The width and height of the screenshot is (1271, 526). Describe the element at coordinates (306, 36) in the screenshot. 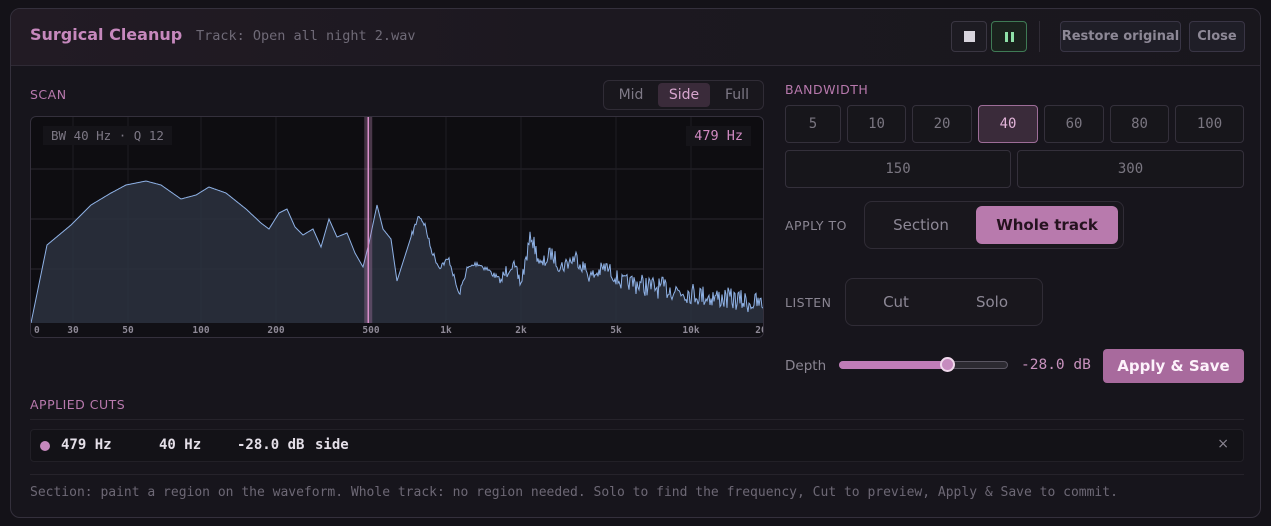

I see `track-name: Track: Open all night 2.wav` at that location.